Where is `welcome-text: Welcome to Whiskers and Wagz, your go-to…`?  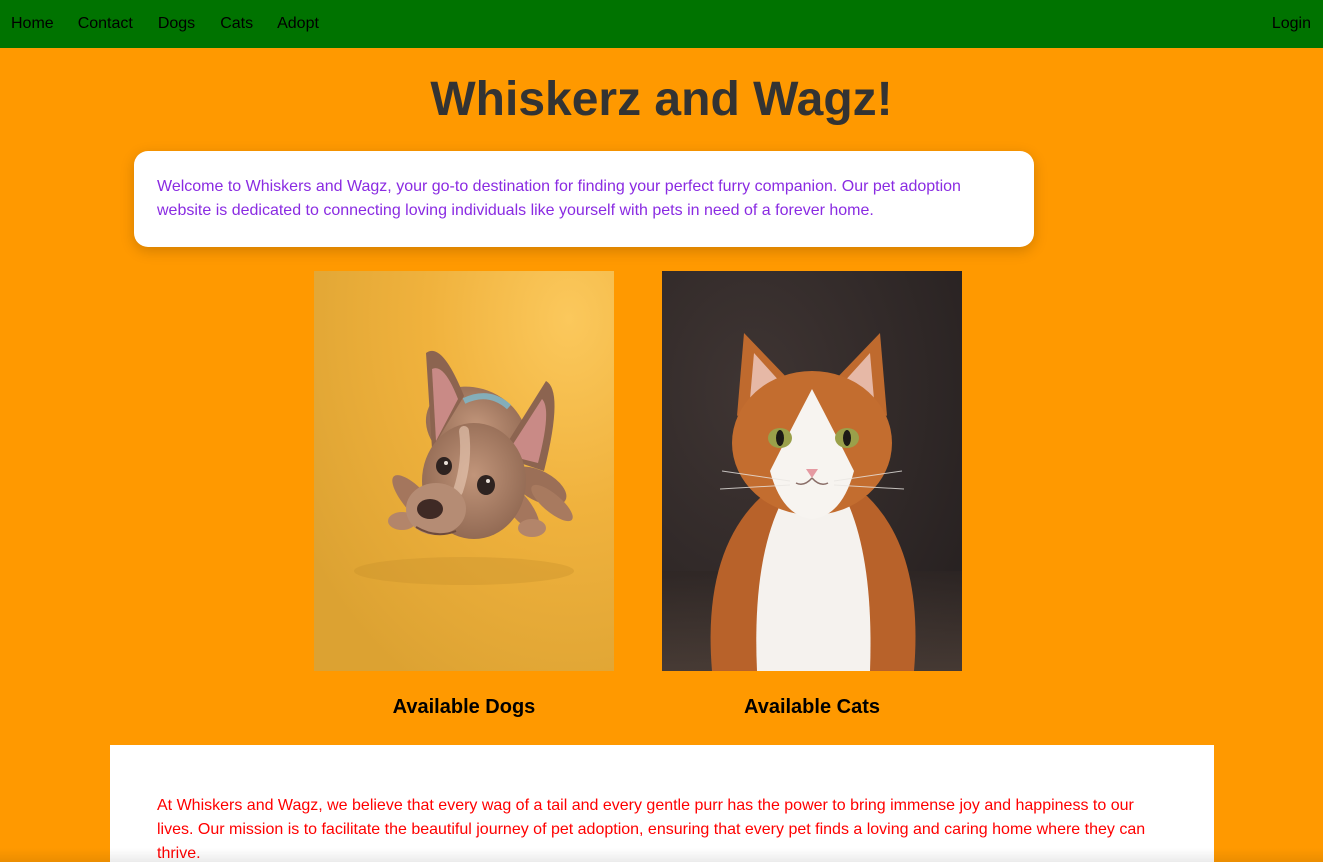 welcome-text: Welcome to Whiskers and Wagz, your go-to… is located at coordinates (559, 198).